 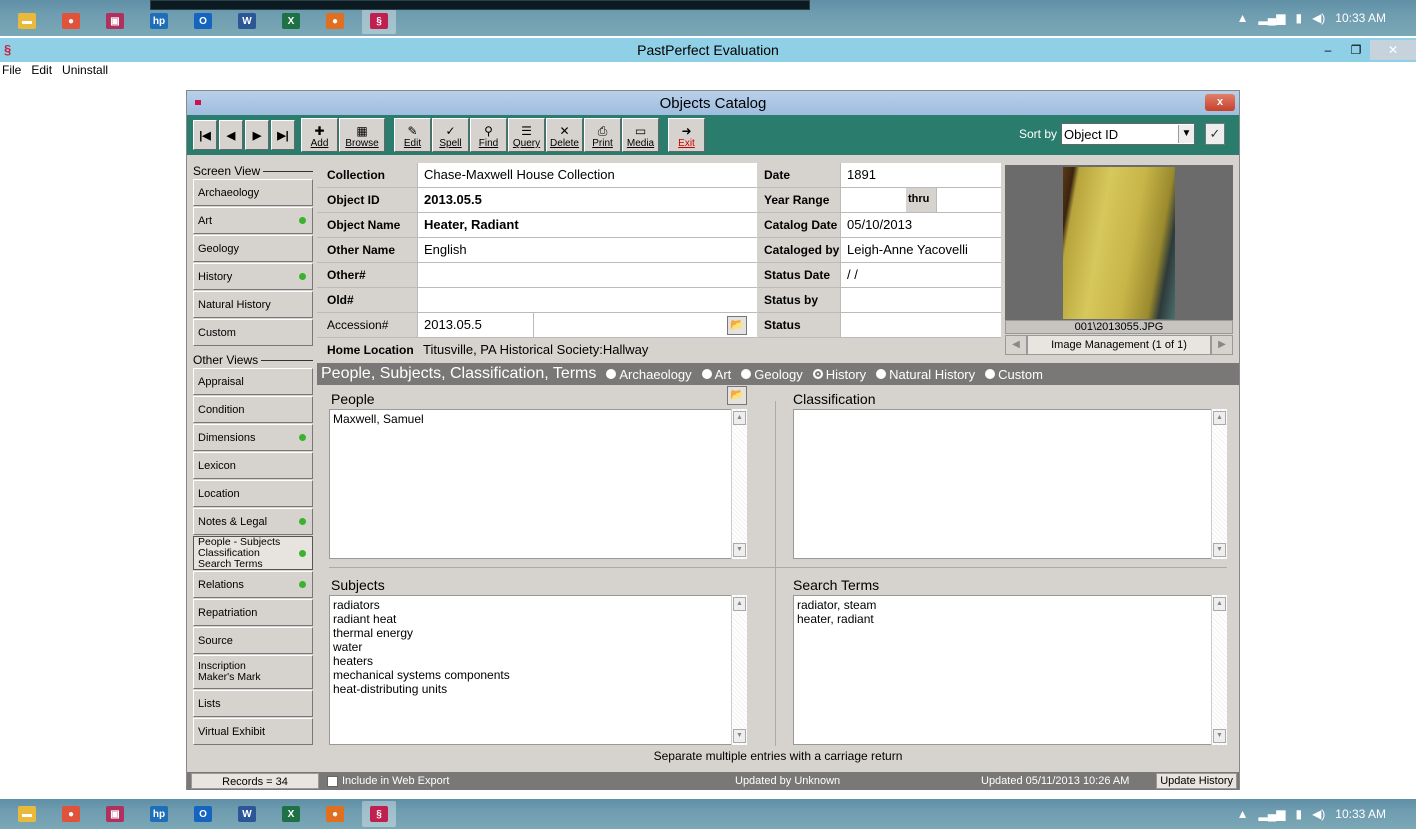 I want to click on clock: 10:33 AM, so click(x=1360, y=18).